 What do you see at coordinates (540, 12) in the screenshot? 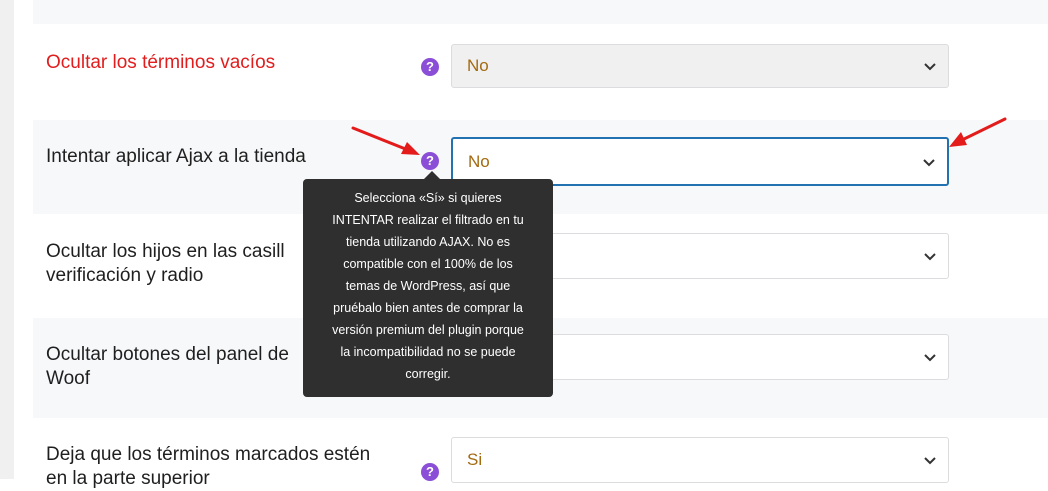
I see `settings-row-top-partial` at bounding box center [540, 12].